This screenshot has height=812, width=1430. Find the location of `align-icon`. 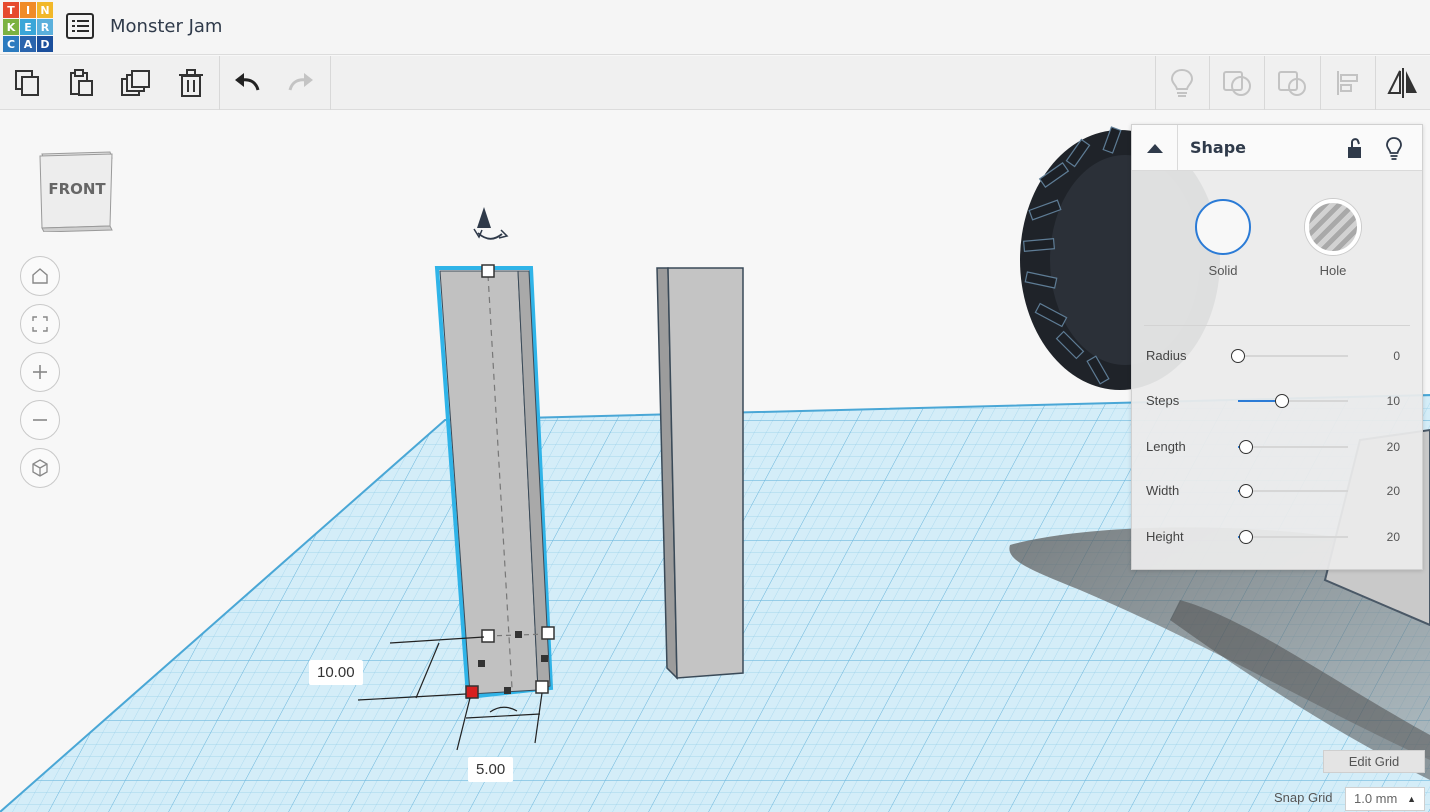

align-icon is located at coordinates (1347, 83).